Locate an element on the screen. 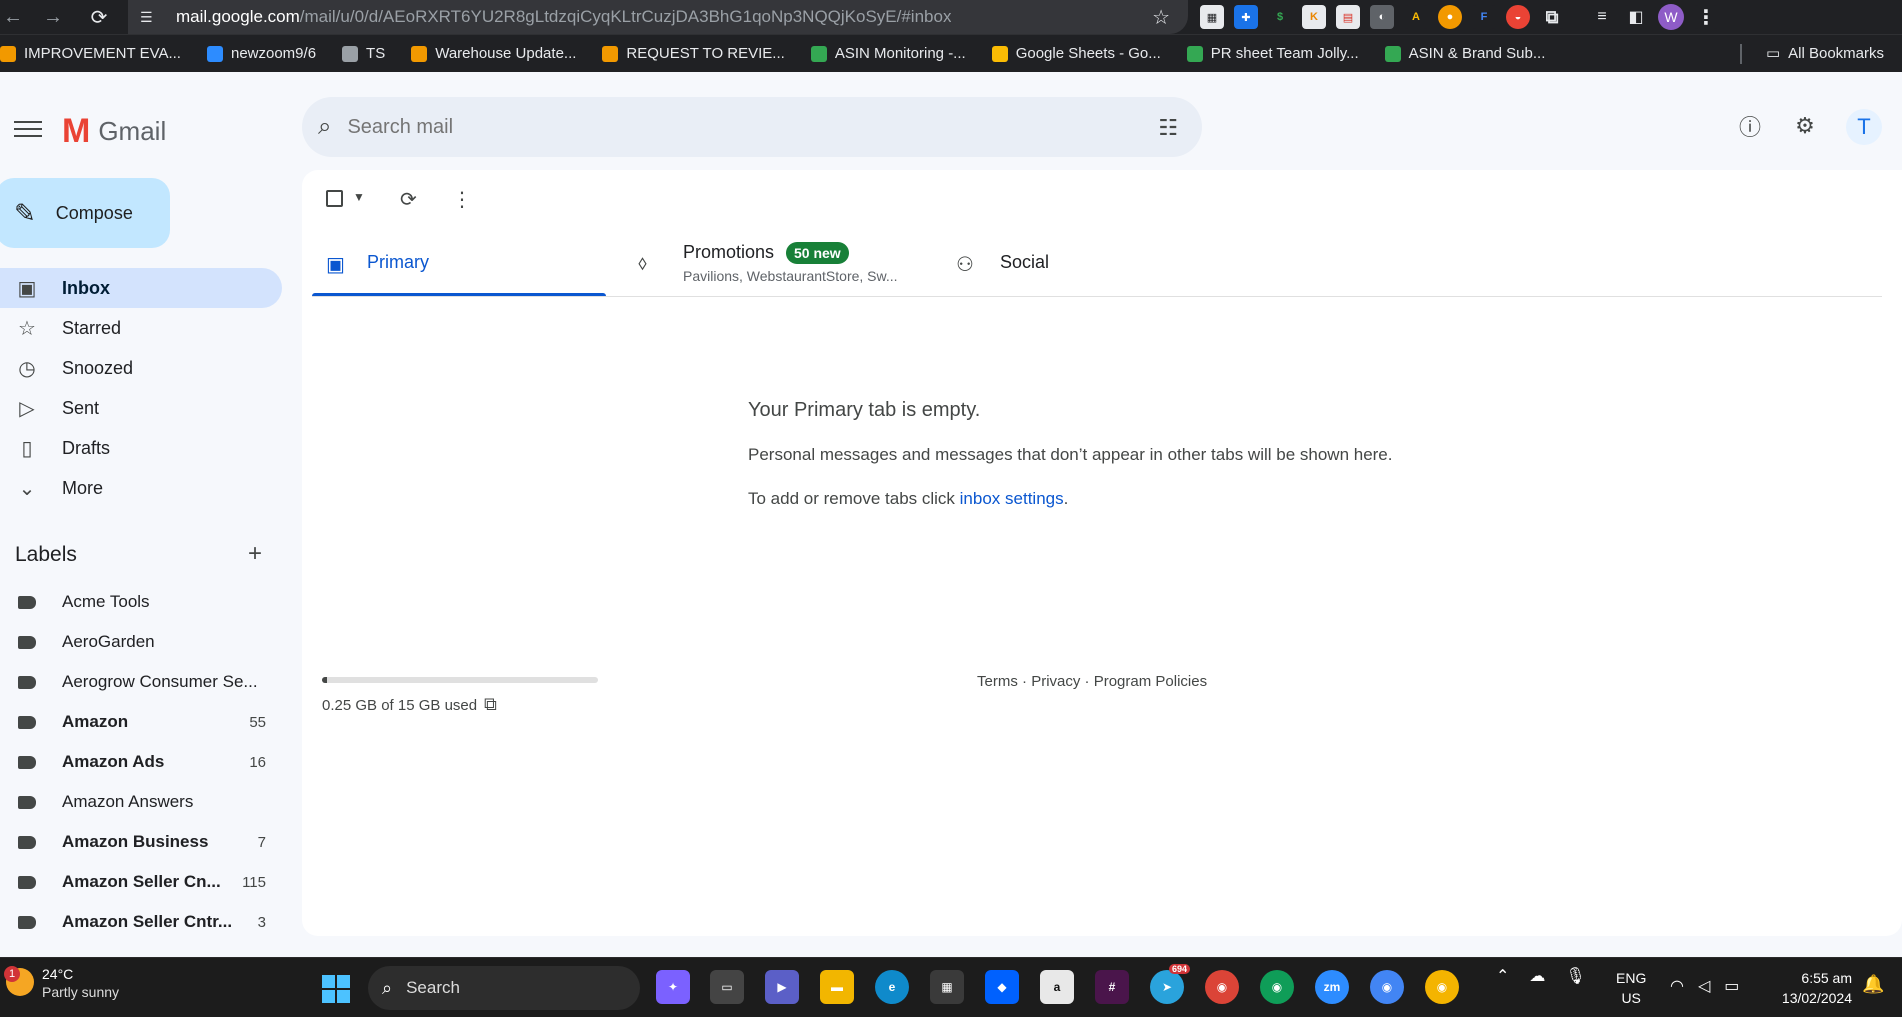 This screenshot has width=1902, height=1017. settings-gear-icon: ⚙ is located at coordinates (1805, 126).